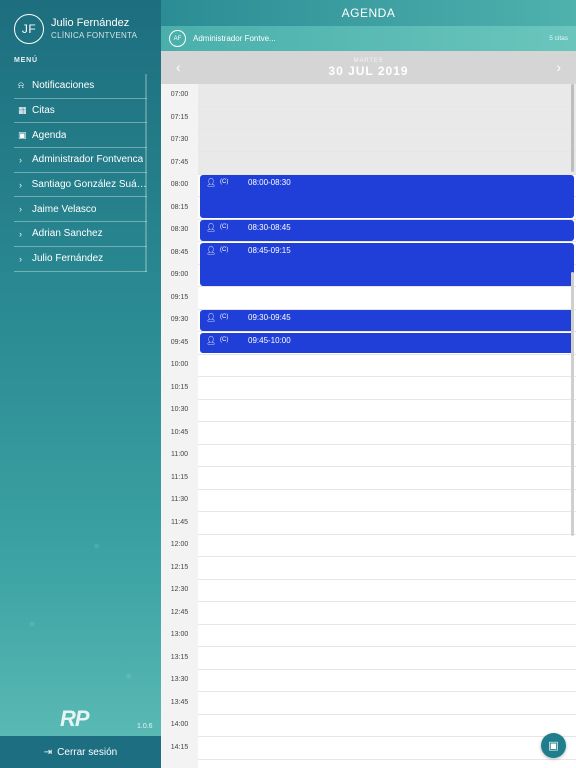  Describe the element at coordinates (179, 477) in the screenshot. I see `time-slot-label: 11:15` at that location.